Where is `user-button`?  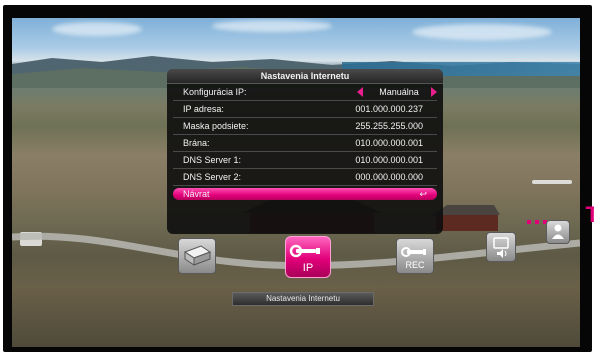
user-button is located at coordinates (558, 232).